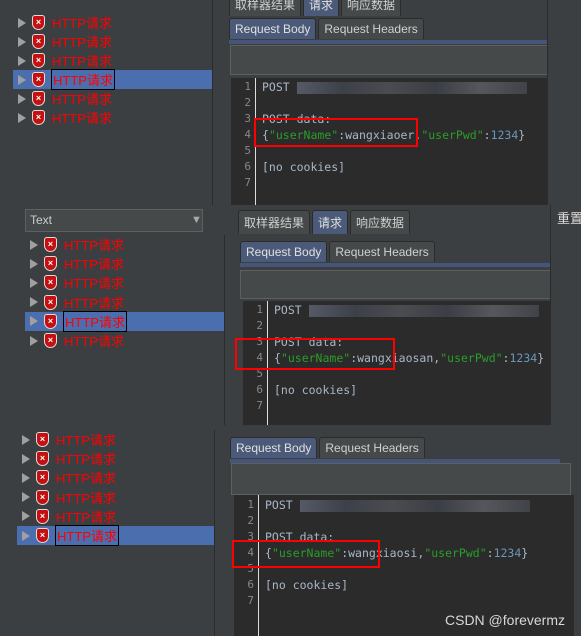 Image resolution: width=581 pixels, height=636 pixels. Describe the element at coordinates (247, 150) in the screenshot. I see `line-number: 5` at that location.